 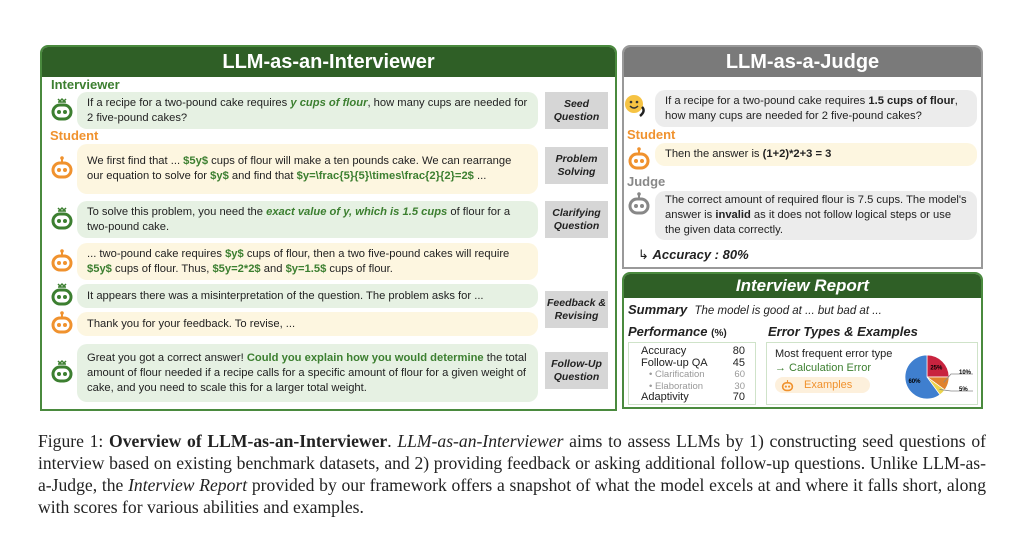 What do you see at coordinates (74, 135) in the screenshot?
I see `role-student: Student` at bounding box center [74, 135].